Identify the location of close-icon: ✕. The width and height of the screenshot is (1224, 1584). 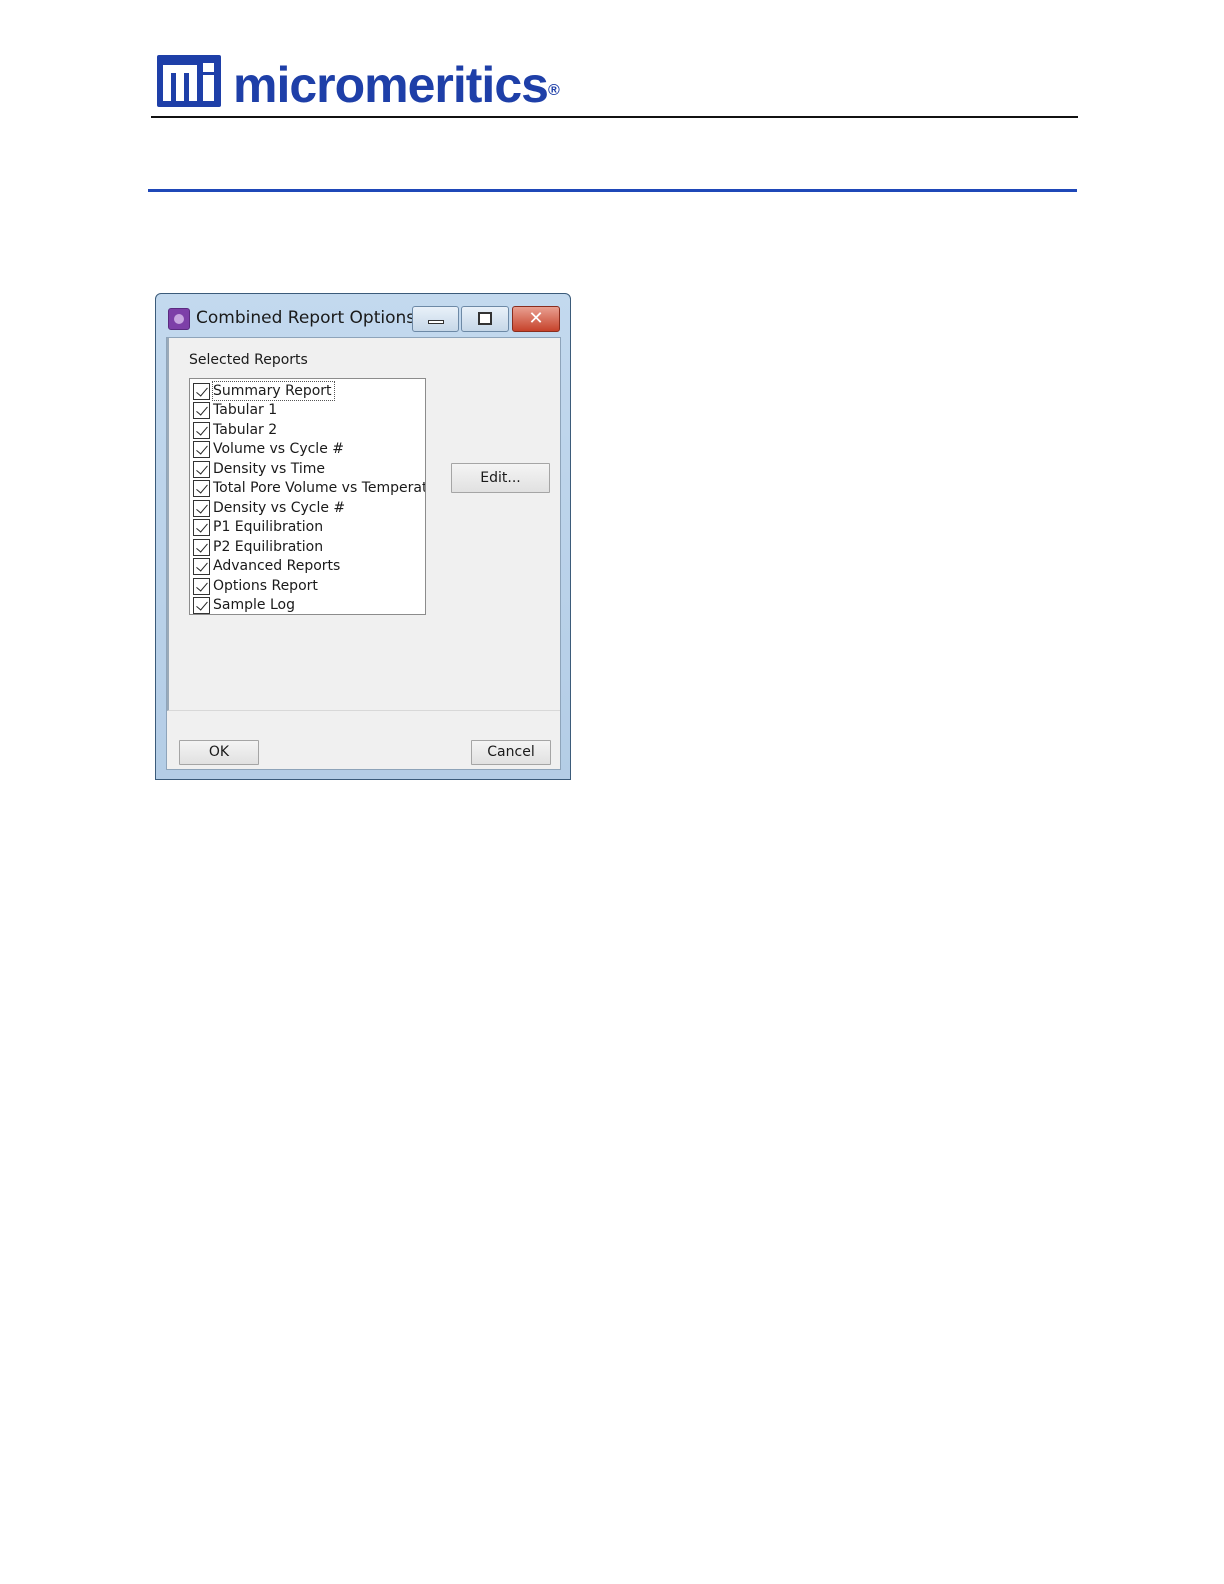
(536, 319).